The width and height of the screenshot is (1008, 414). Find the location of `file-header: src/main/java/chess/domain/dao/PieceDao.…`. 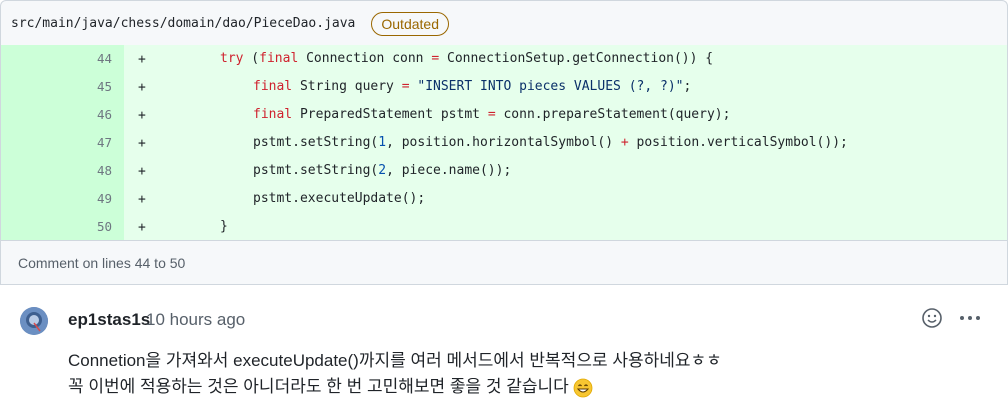

file-header: src/main/java/chess/domain/dao/PieceDao.… is located at coordinates (504, 23).